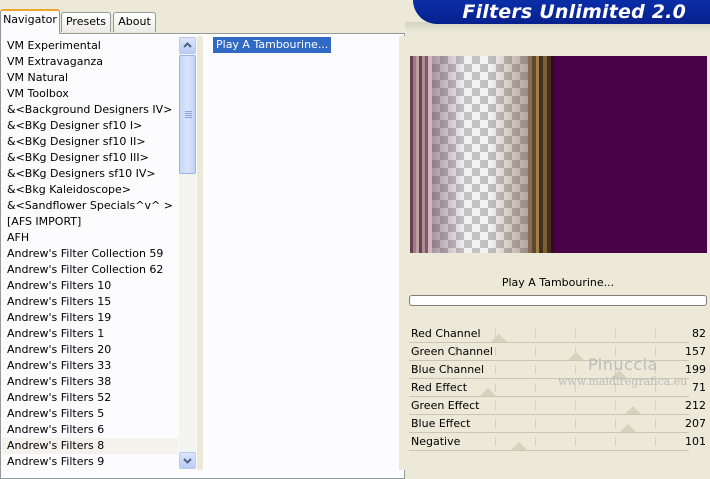  What do you see at coordinates (90, 414) in the screenshot?
I see `filter-category-item: Andrew's Filters 5` at bounding box center [90, 414].